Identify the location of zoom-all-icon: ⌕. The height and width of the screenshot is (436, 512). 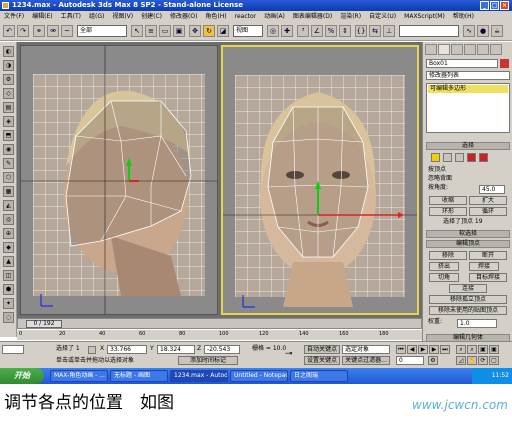
(472, 349).